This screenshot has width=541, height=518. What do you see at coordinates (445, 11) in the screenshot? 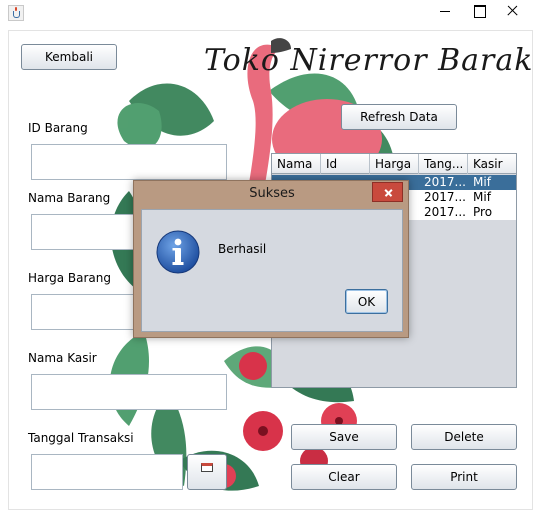
I see `minimize-icon` at bounding box center [445, 11].